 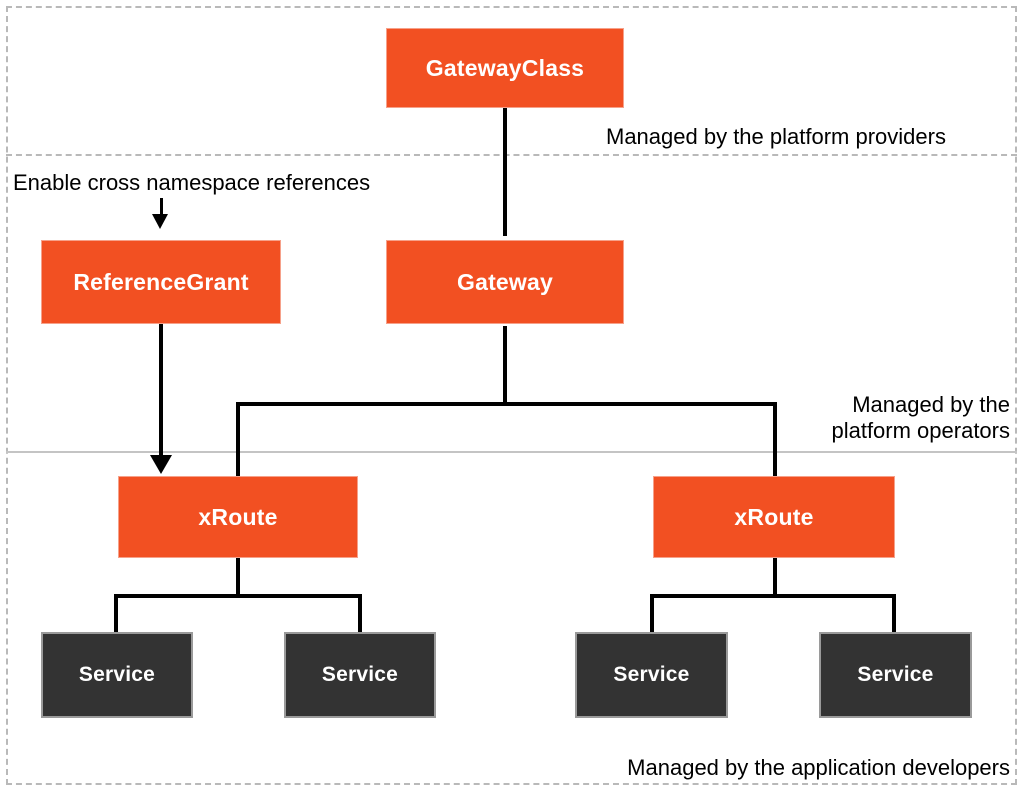 I want to click on connector-gateway-bus, so click(x=506, y=404).